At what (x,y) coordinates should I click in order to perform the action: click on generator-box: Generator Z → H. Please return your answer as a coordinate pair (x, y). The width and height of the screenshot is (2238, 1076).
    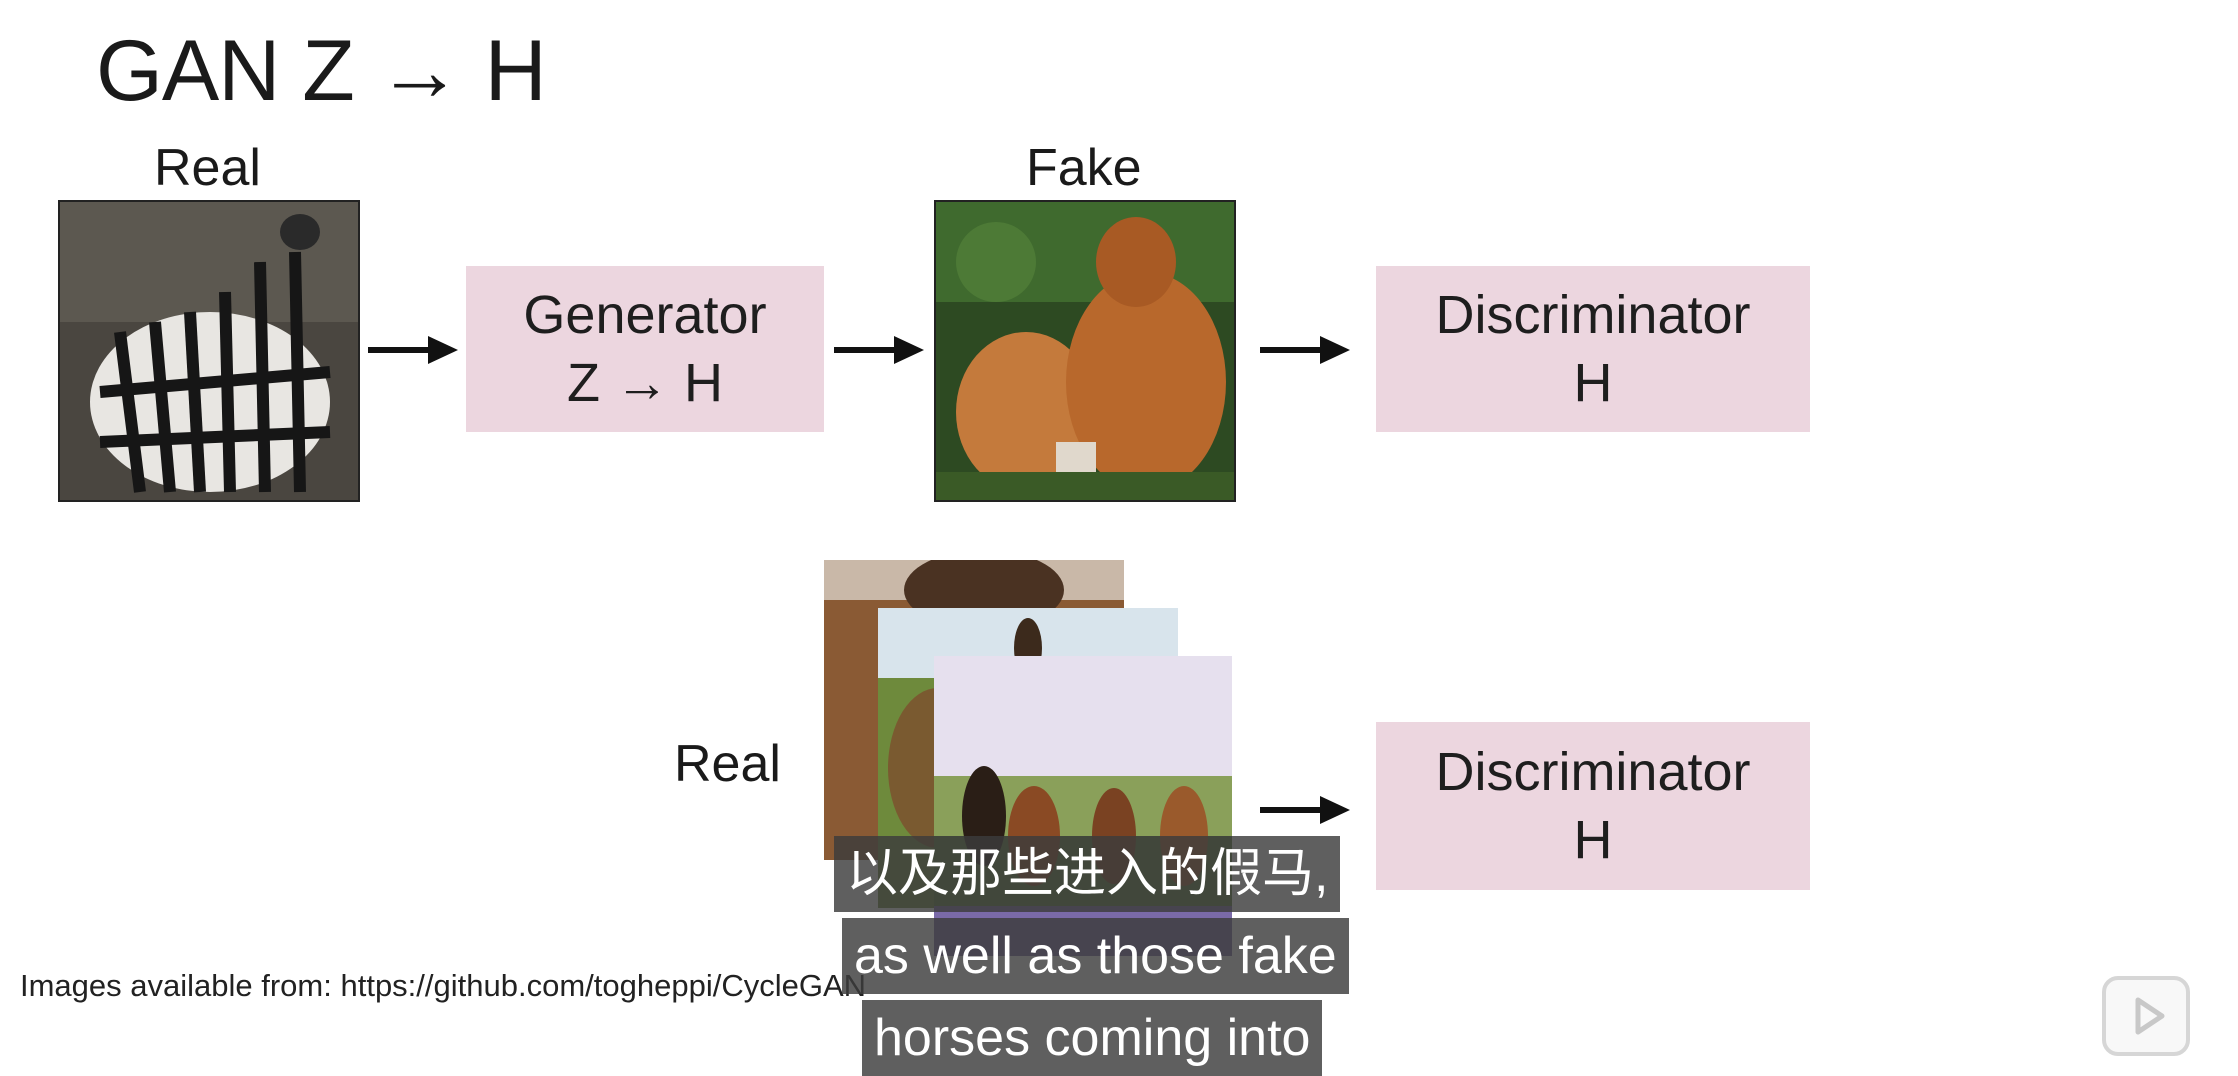
    Looking at the image, I should click on (645, 349).